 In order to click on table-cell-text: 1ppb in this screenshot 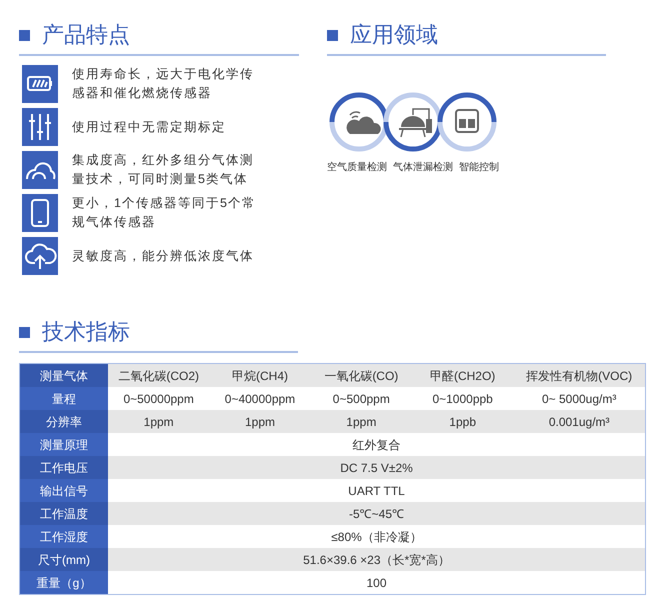, I will do `click(462, 422)`.